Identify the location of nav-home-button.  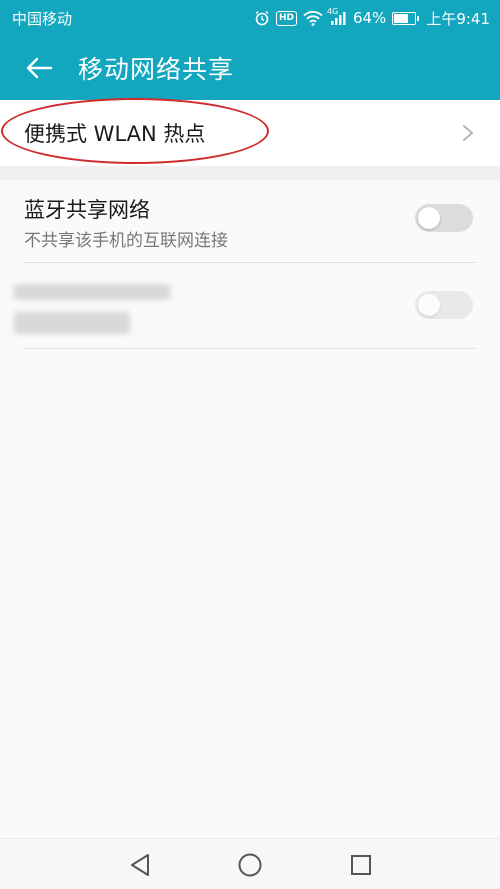
(250, 865).